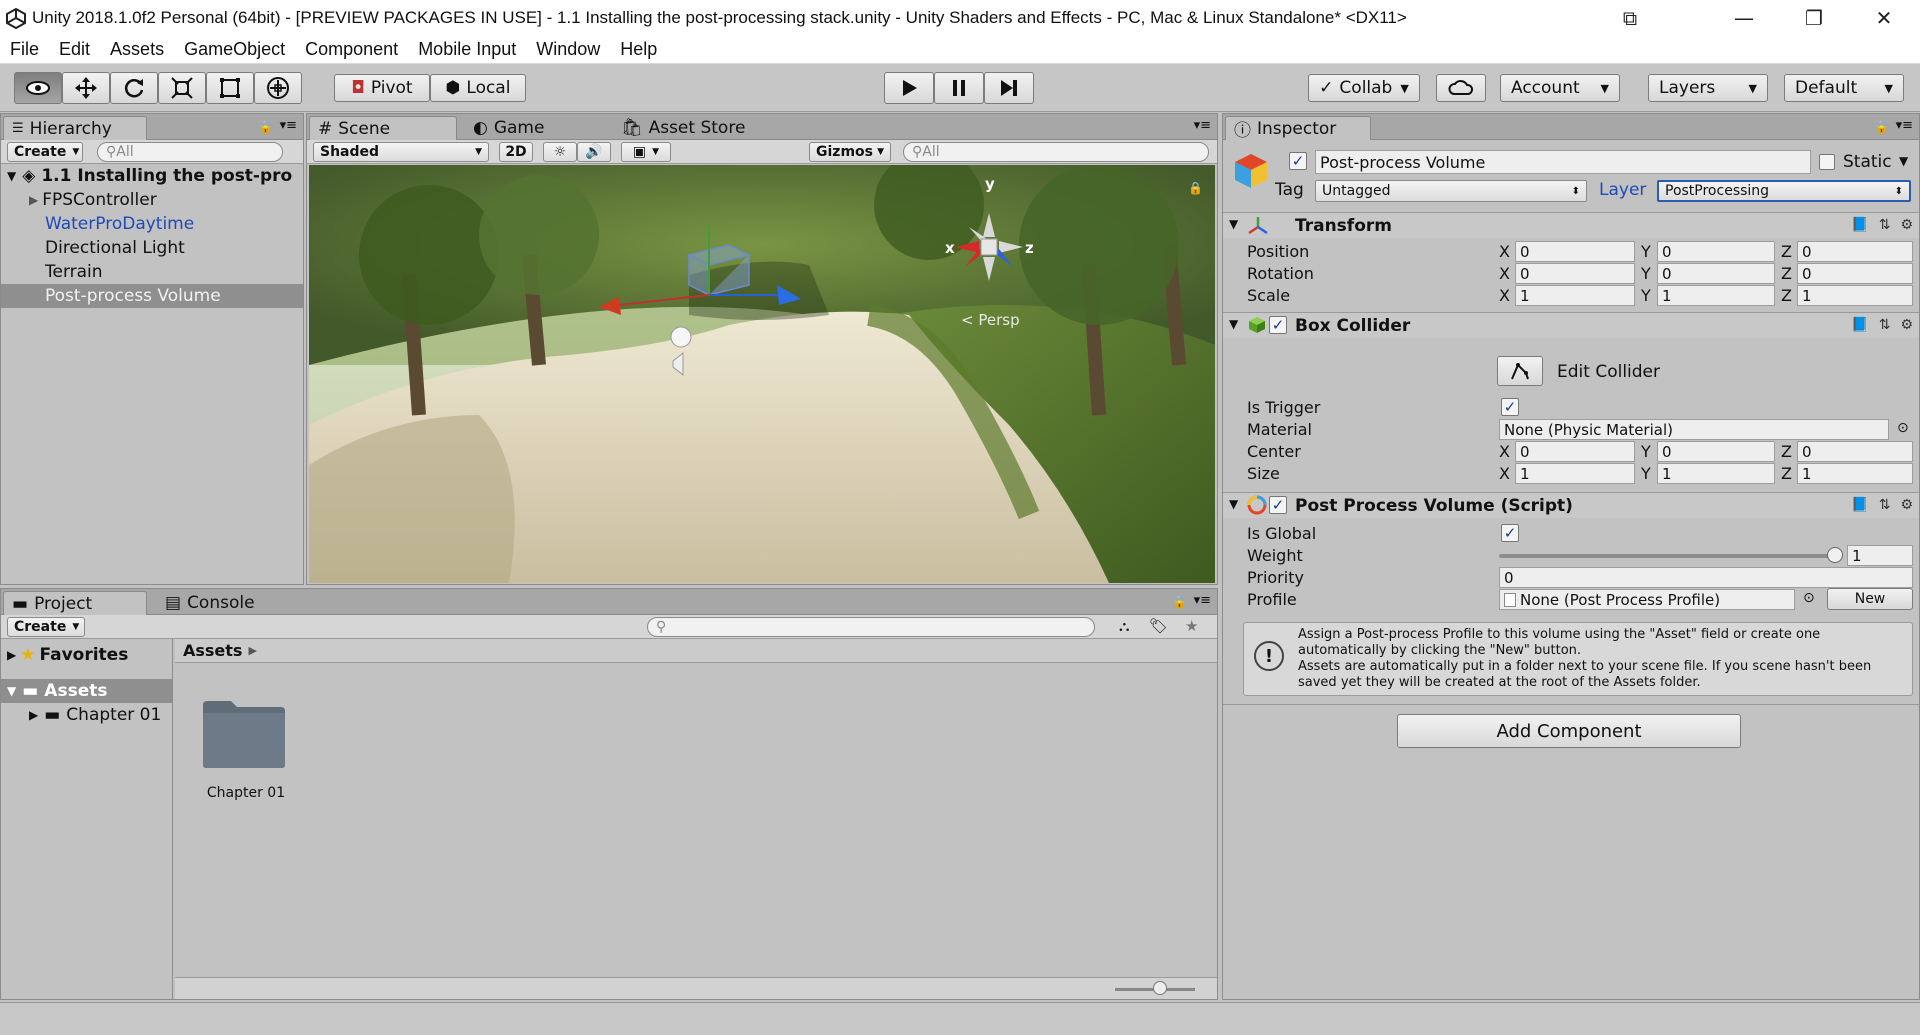  I want to click on pivot-toggle: ◘ Pivot, so click(382, 88).